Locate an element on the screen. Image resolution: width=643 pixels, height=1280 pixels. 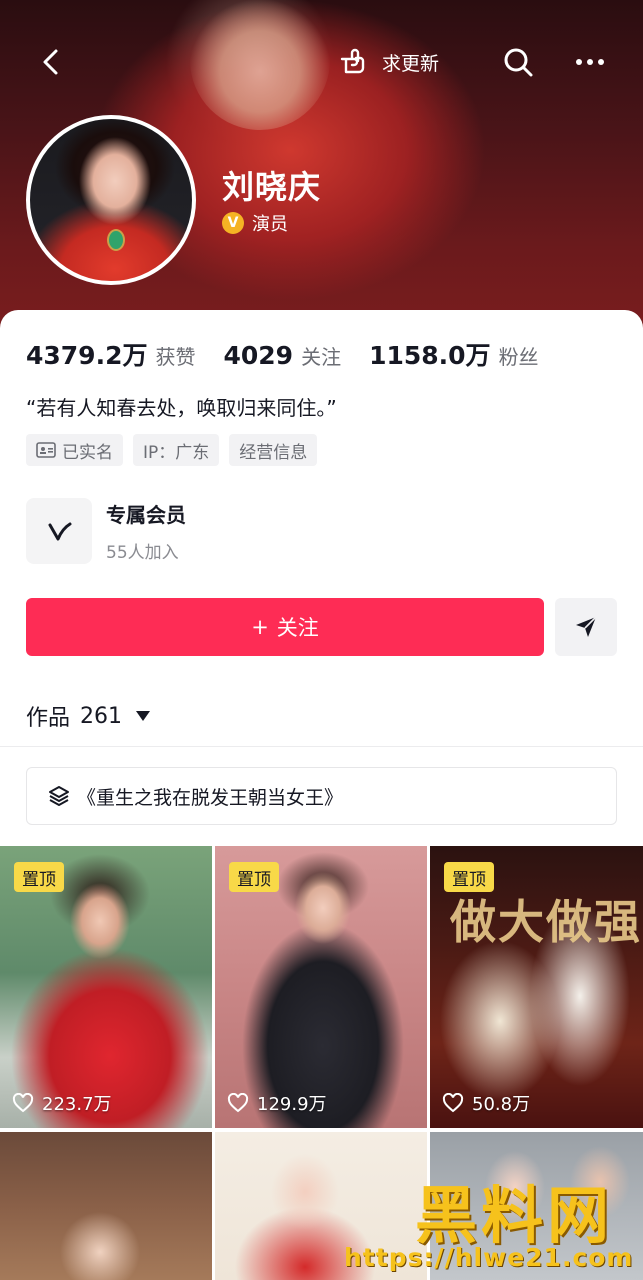
likes-count: 50.8万 is located at coordinates (501, 1104).